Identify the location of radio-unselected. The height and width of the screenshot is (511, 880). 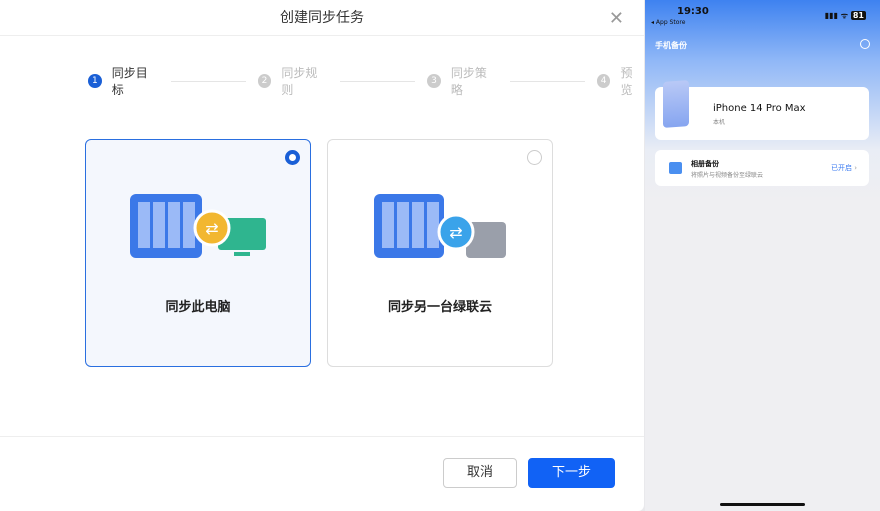
(534, 157).